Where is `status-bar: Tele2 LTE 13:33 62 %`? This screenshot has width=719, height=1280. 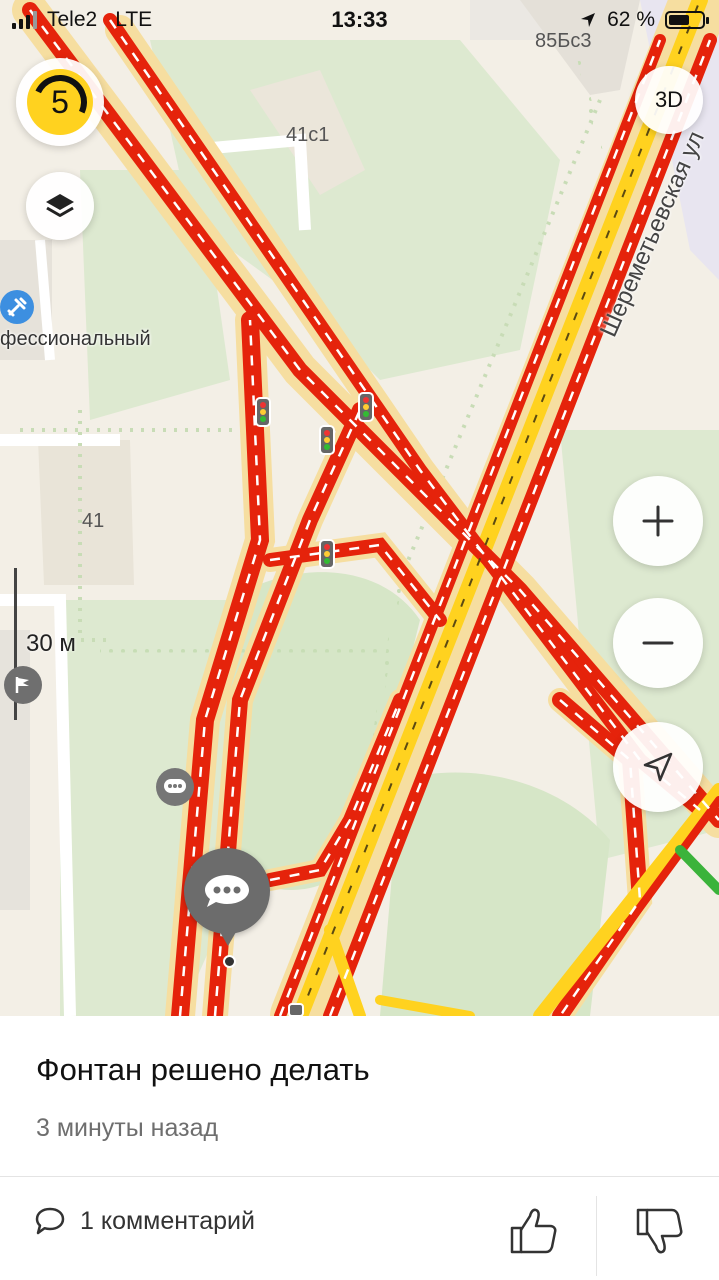 status-bar: Tele2 LTE 13:33 62 % is located at coordinates (359, 20).